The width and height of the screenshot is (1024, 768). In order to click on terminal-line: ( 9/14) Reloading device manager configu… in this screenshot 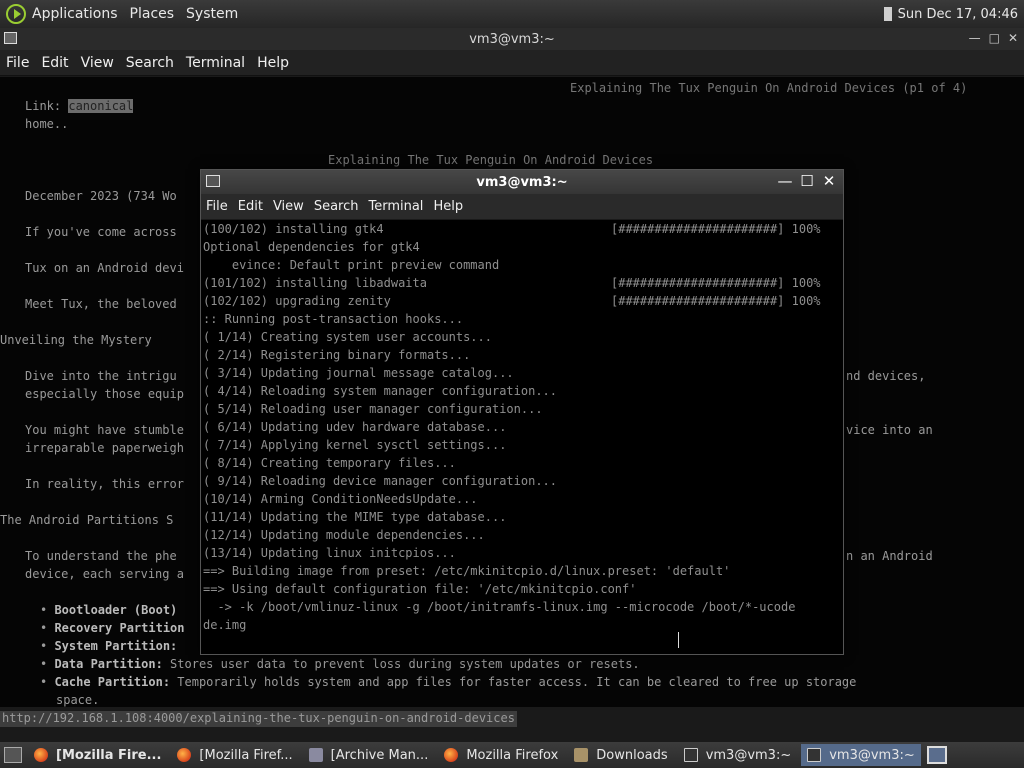, I will do `click(380, 481)`.